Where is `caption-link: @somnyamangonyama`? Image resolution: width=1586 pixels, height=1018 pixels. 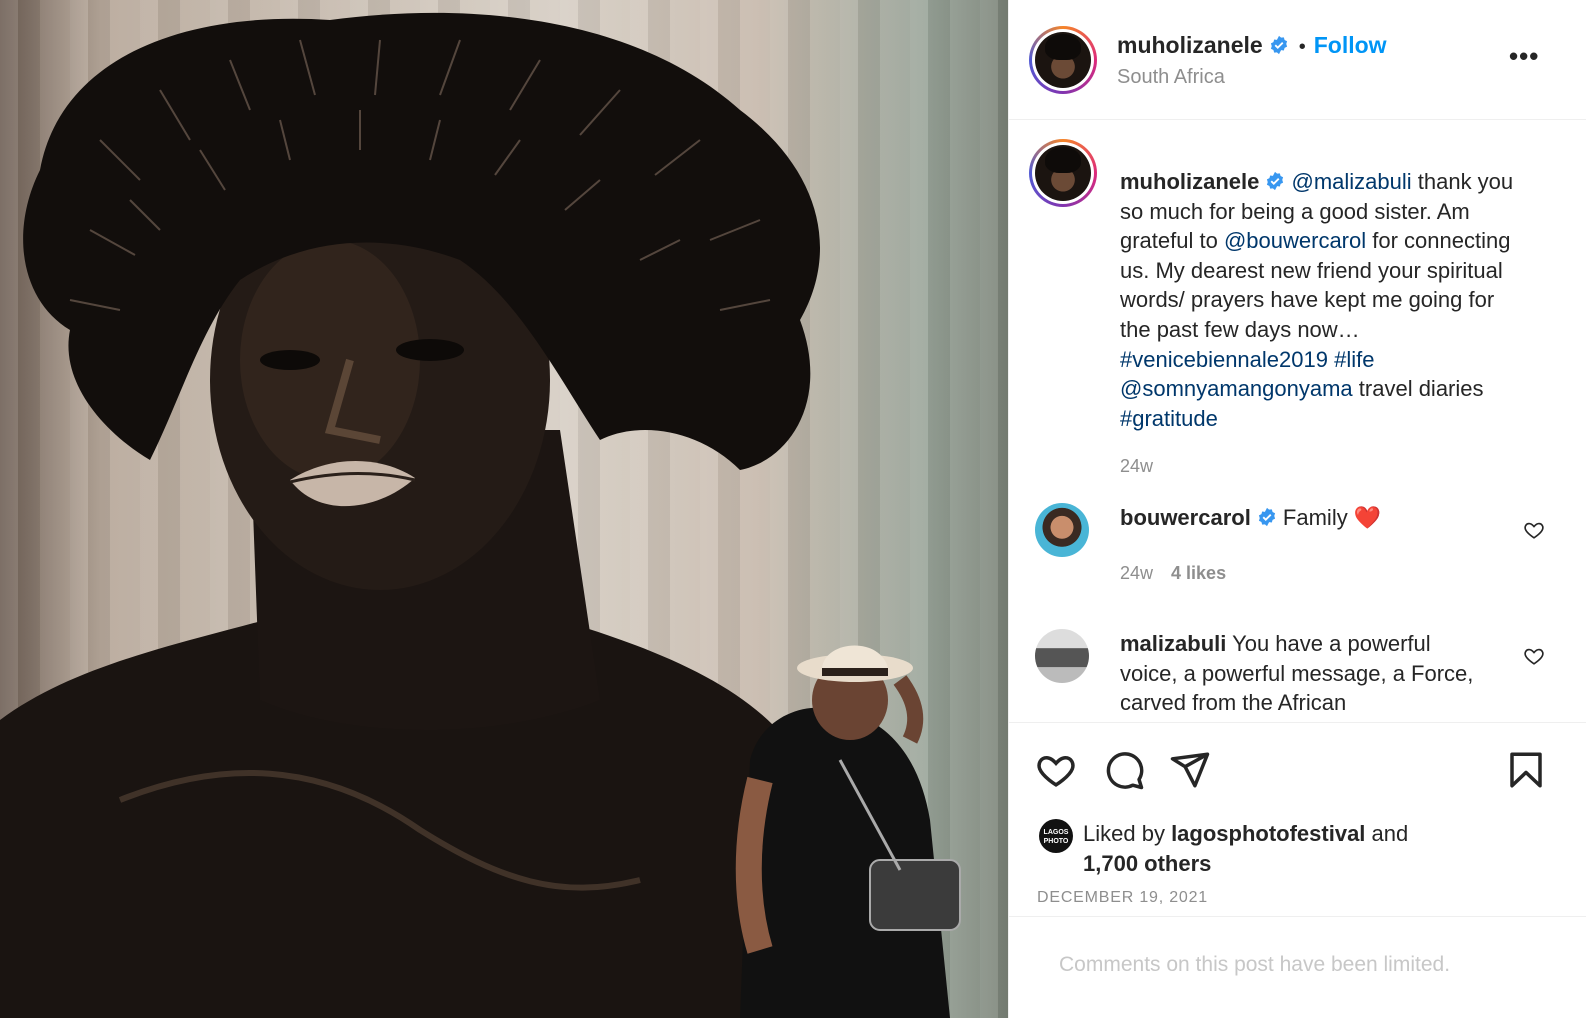
caption-link: @somnyamangonyama is located at coordinates (1236, 388).